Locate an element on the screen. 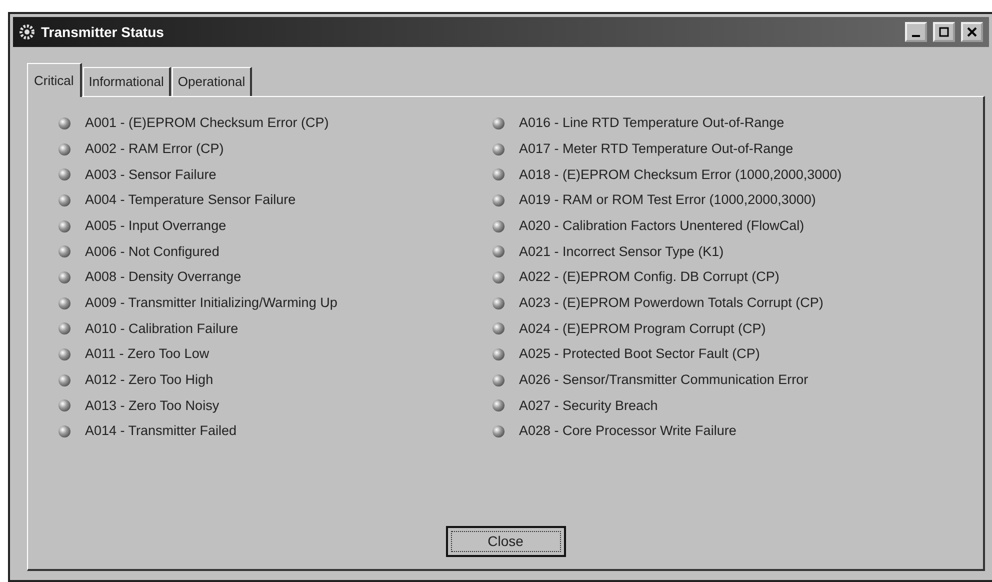 Image resolution: width=992 pixels, height=582 pixels. alarm-label: A010 - Calibration Failure is located at coordinates (161, 329).